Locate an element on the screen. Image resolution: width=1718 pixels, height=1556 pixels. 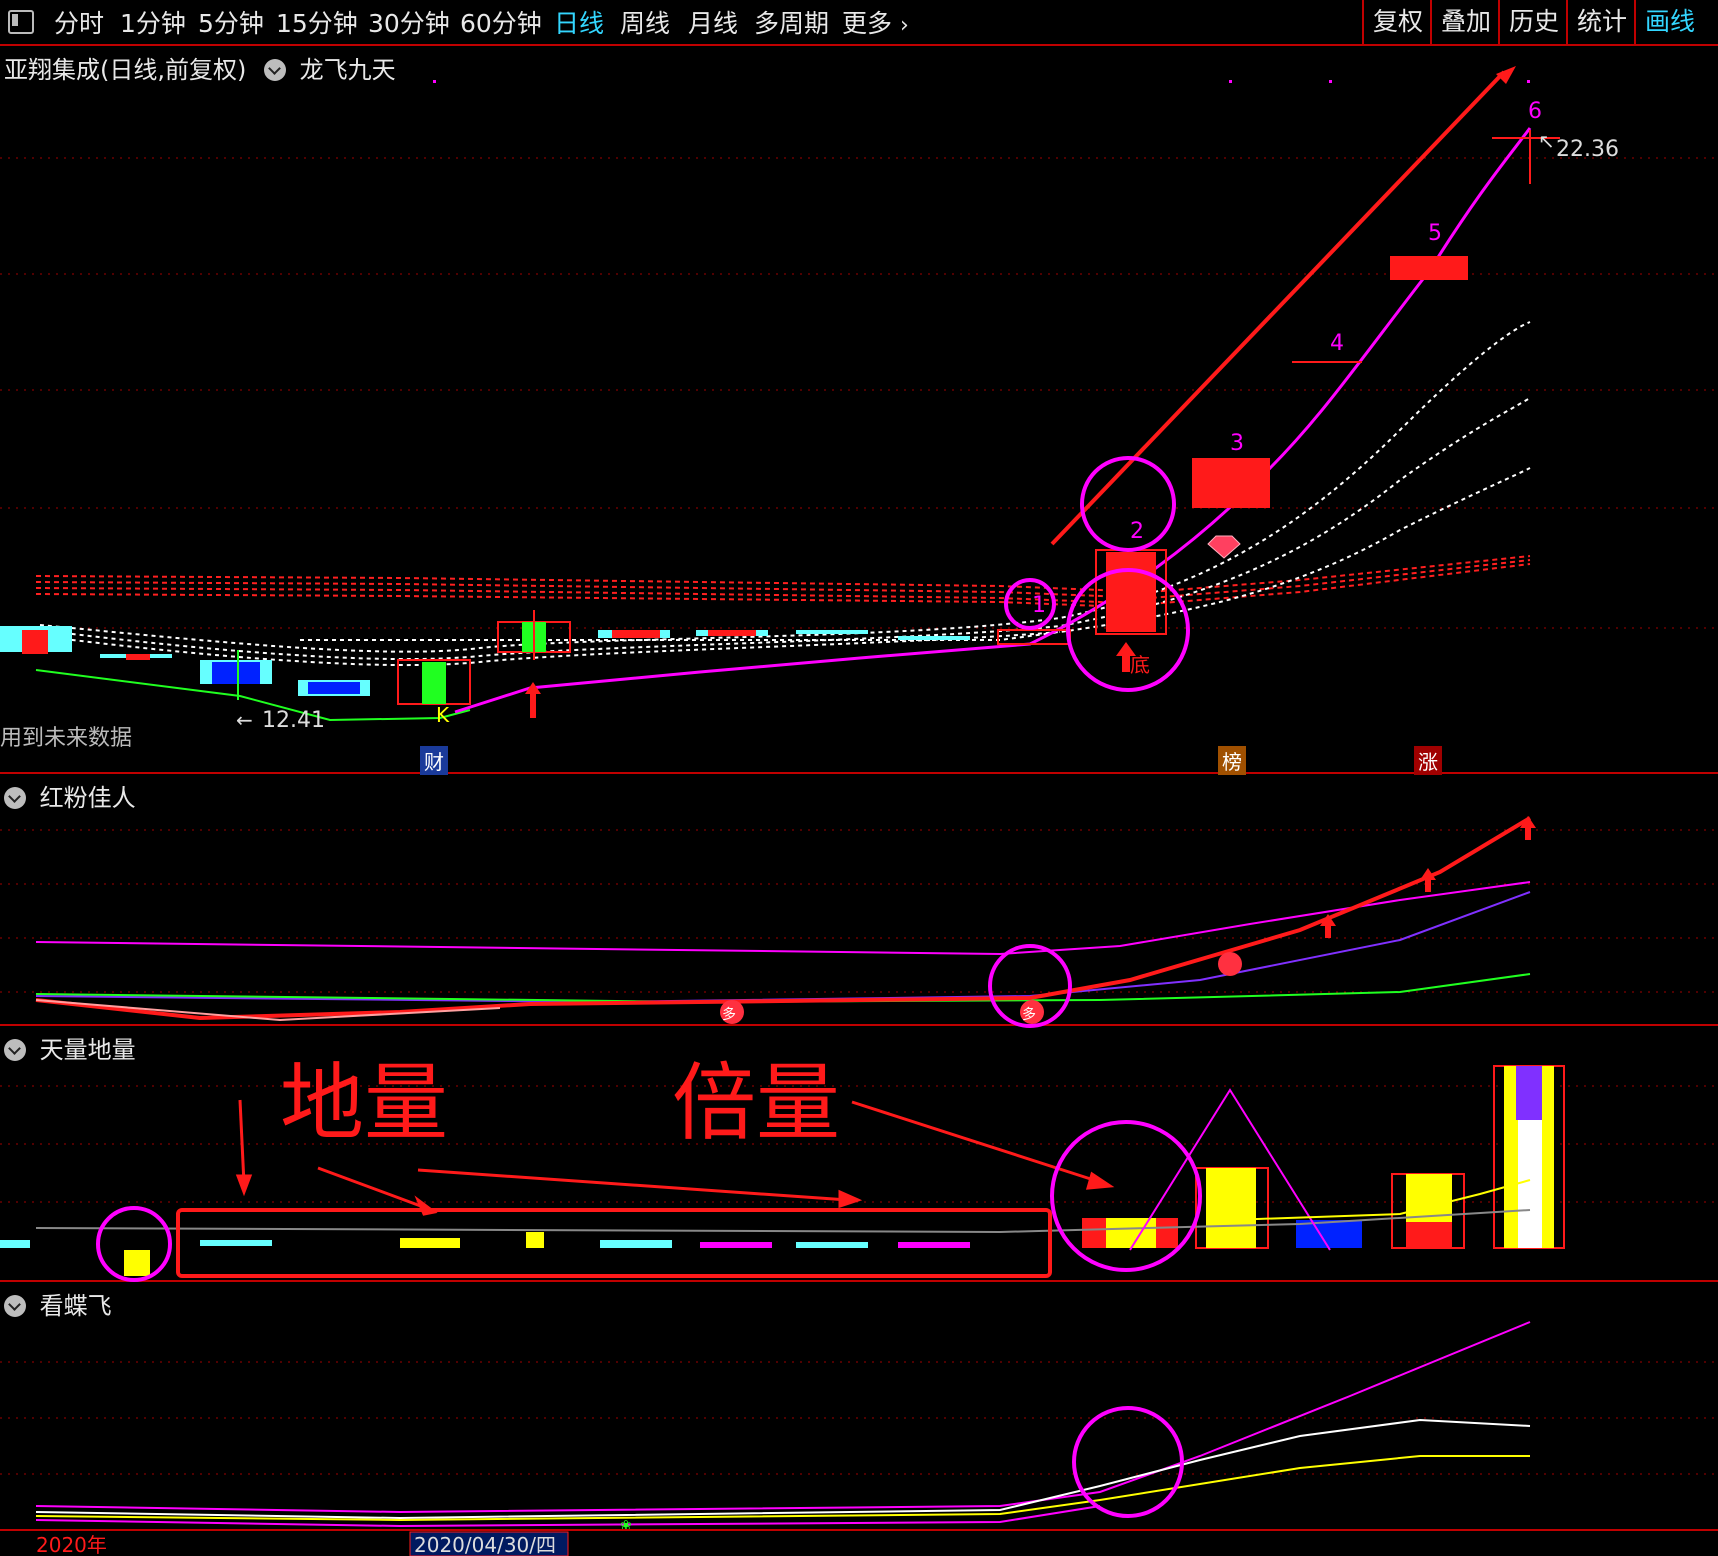
resistance-band is located at coordinates (783, 581).